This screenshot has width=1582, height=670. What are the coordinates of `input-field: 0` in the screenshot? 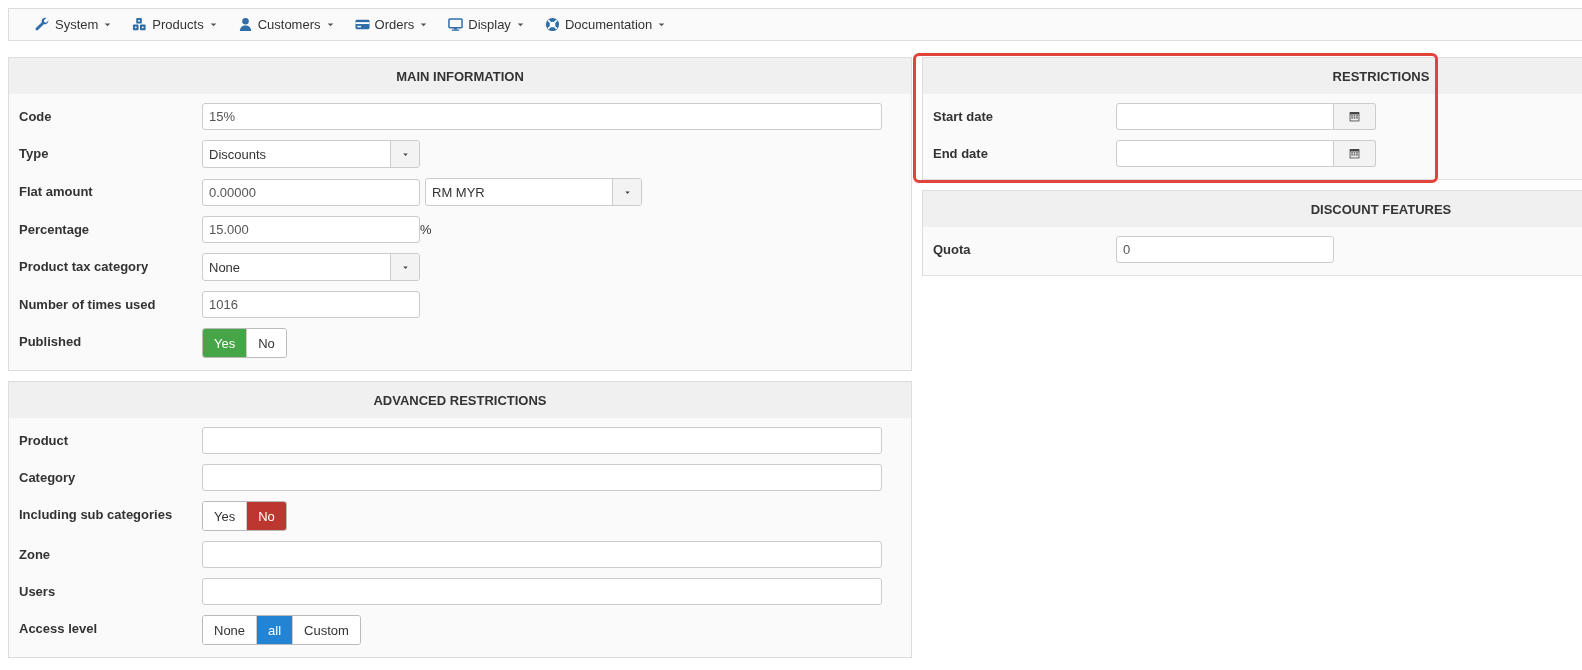 It's located at (1225, 249).